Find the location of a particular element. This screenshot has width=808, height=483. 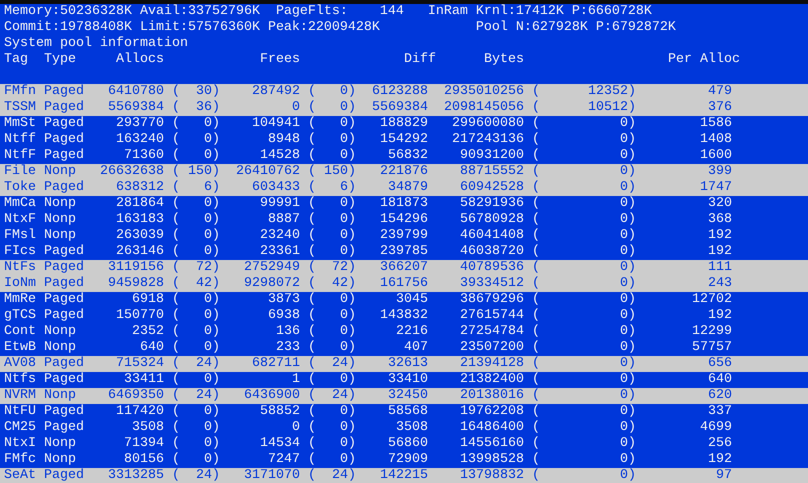

tag-cell: Ntff is located at coordinates (20, 139).